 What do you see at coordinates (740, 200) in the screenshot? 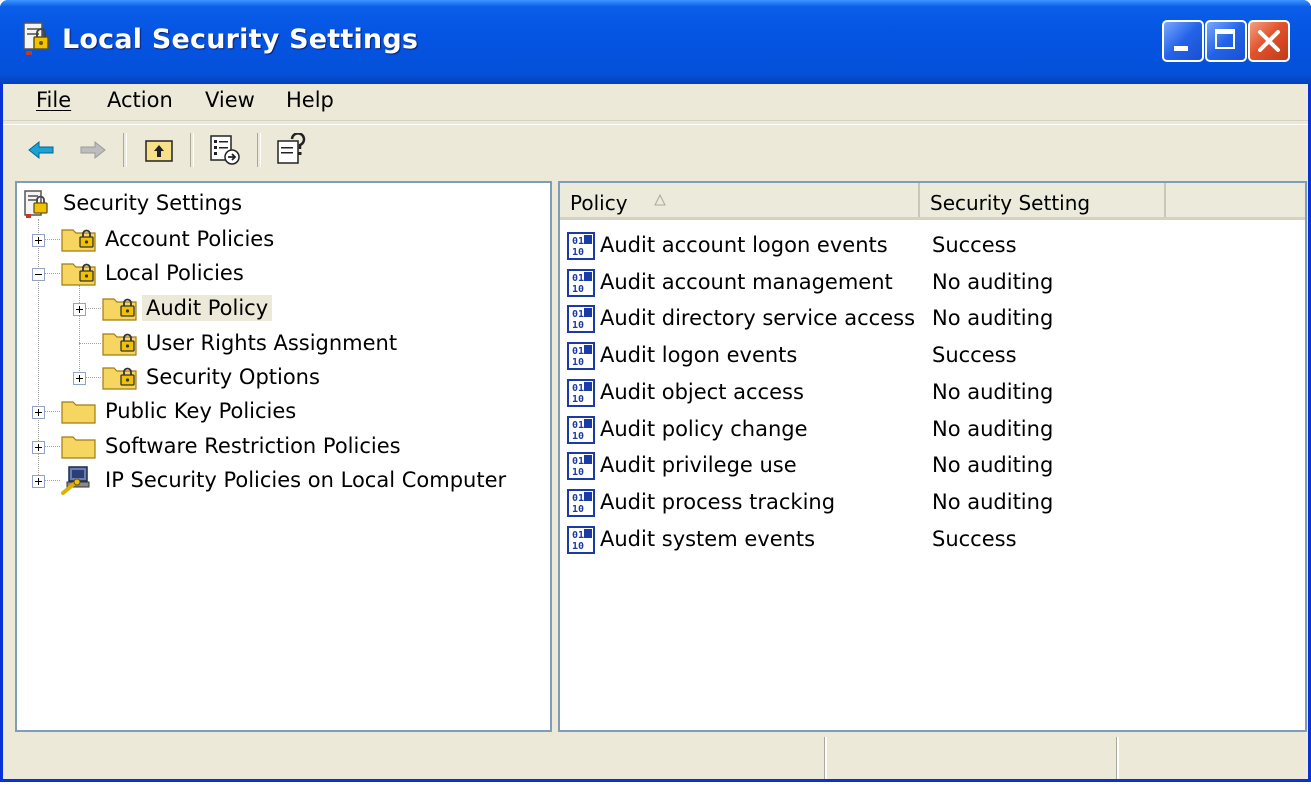
I see `column-header-policy: Policy` at bounding box center [740, 200].